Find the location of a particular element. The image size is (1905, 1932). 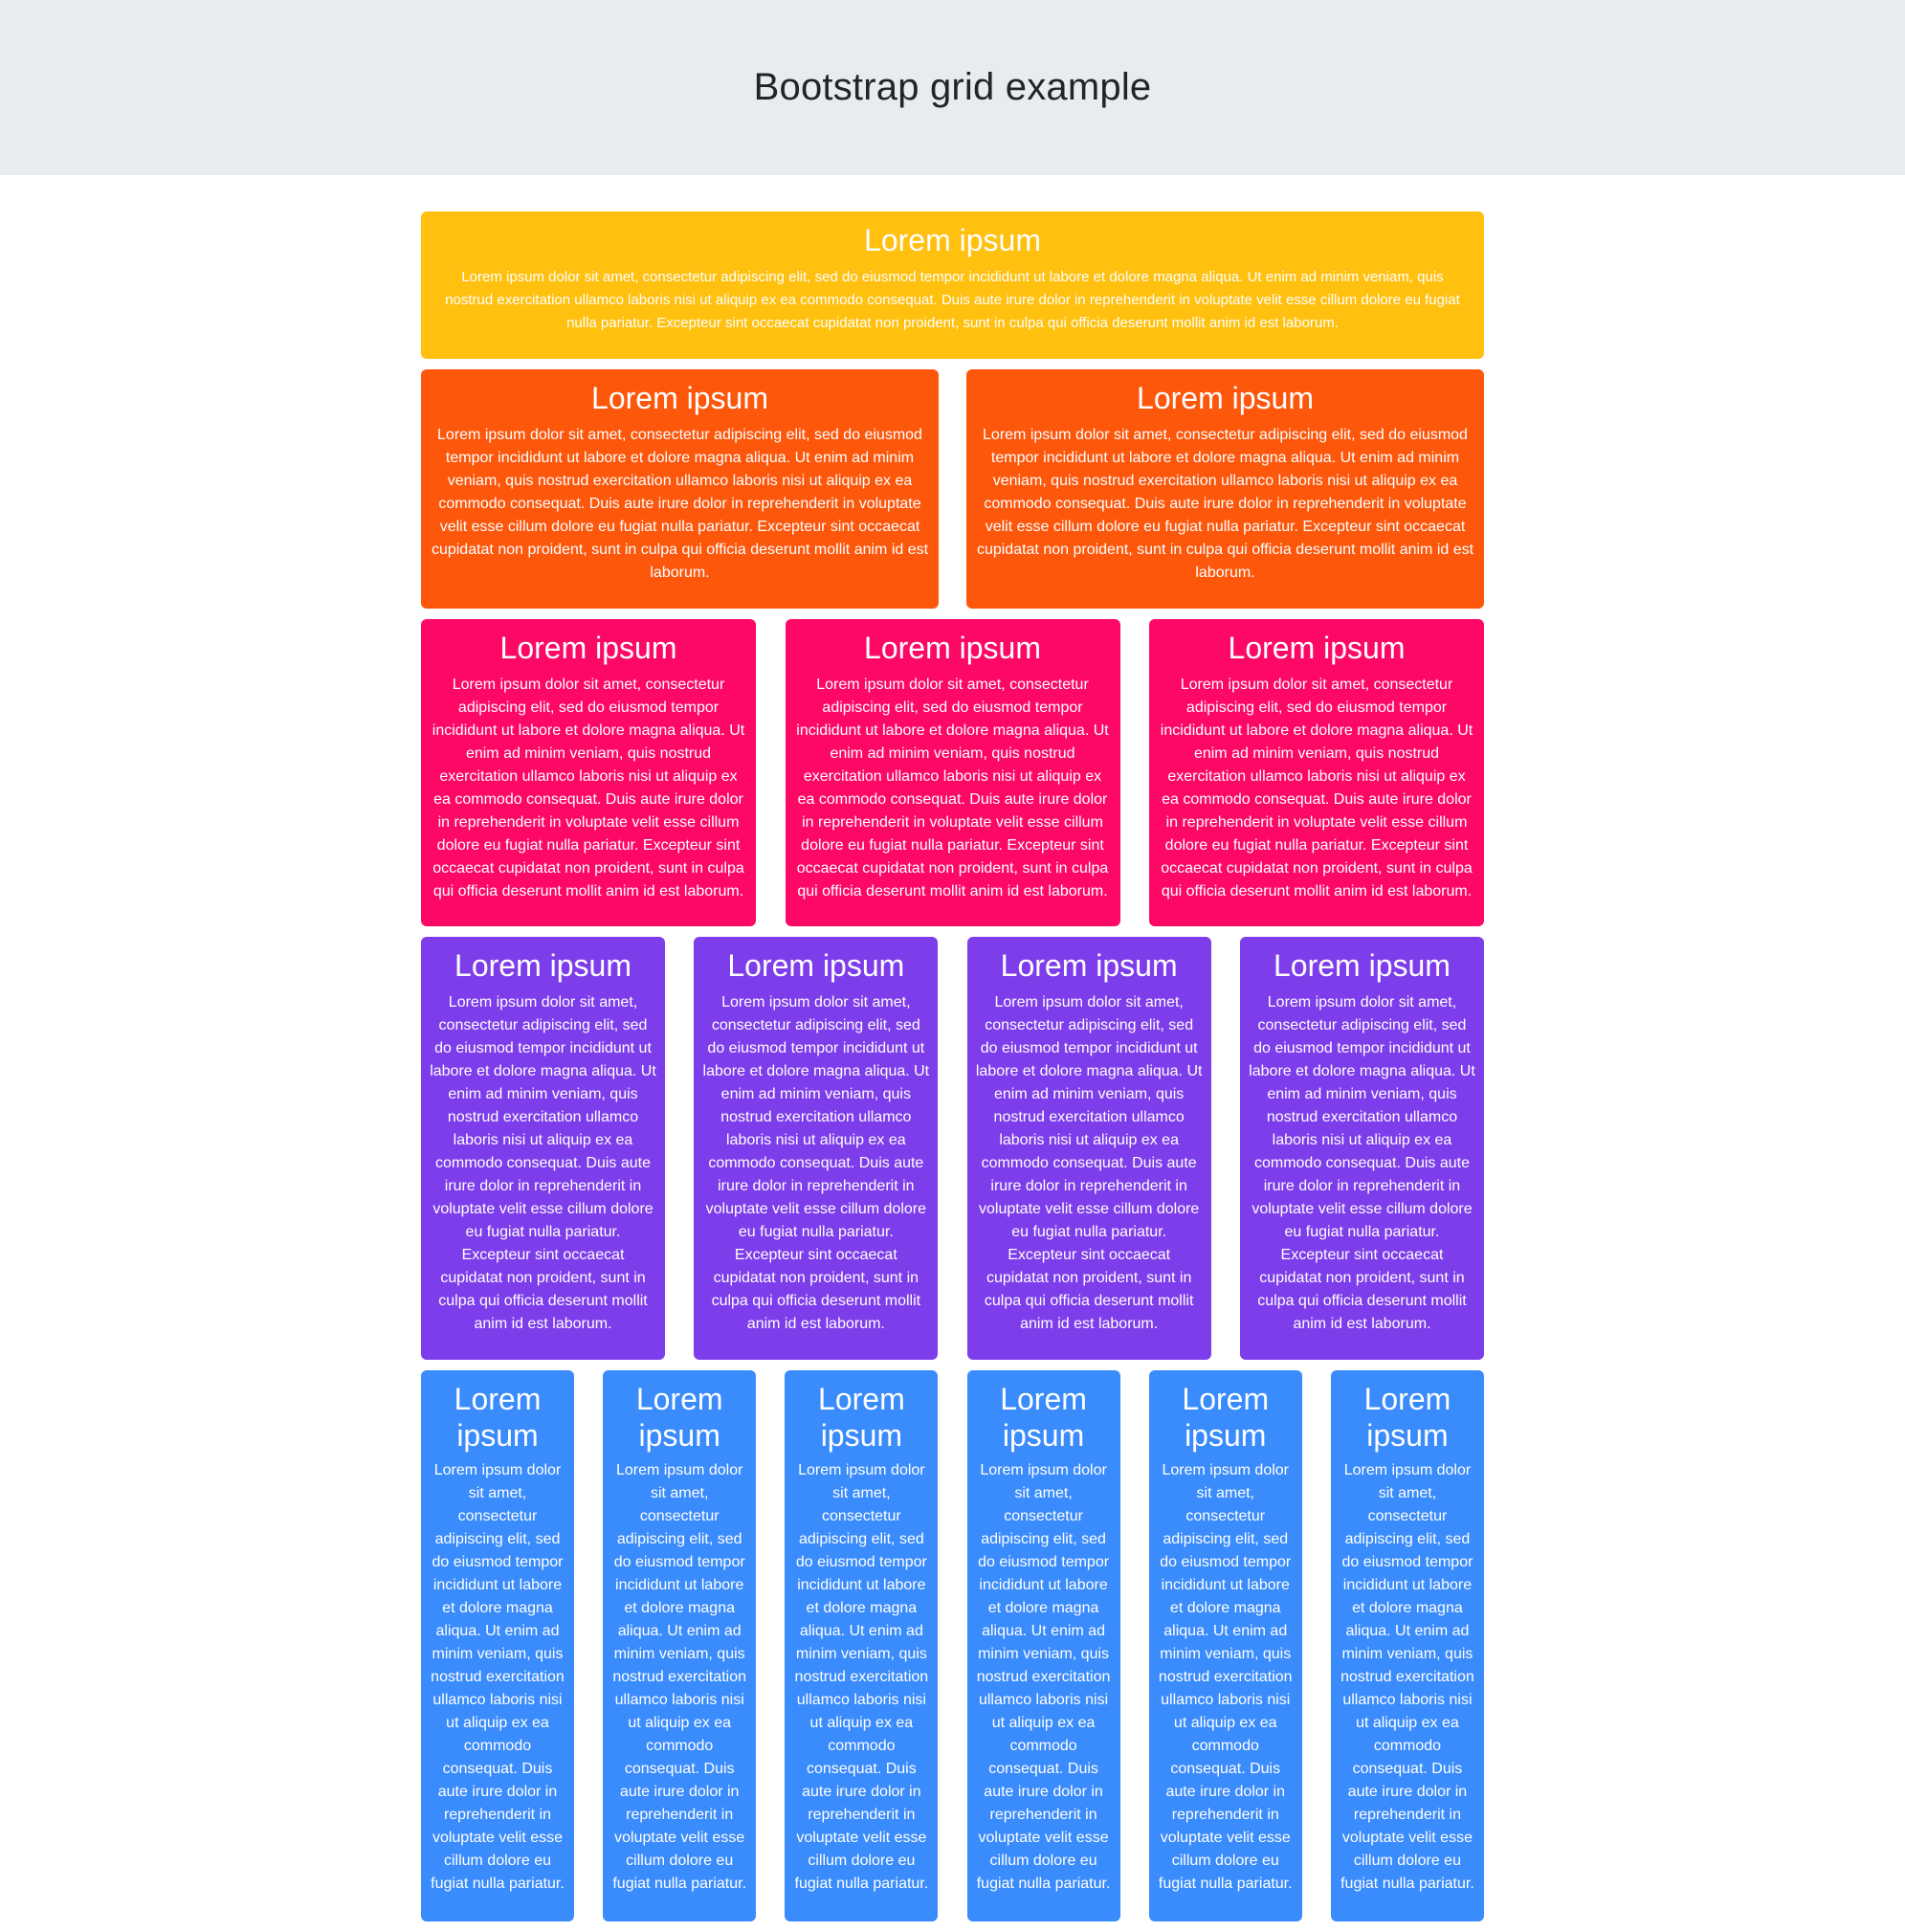

jumbotron-header: Bootstrap grid example is located at coordinates (953, 87).